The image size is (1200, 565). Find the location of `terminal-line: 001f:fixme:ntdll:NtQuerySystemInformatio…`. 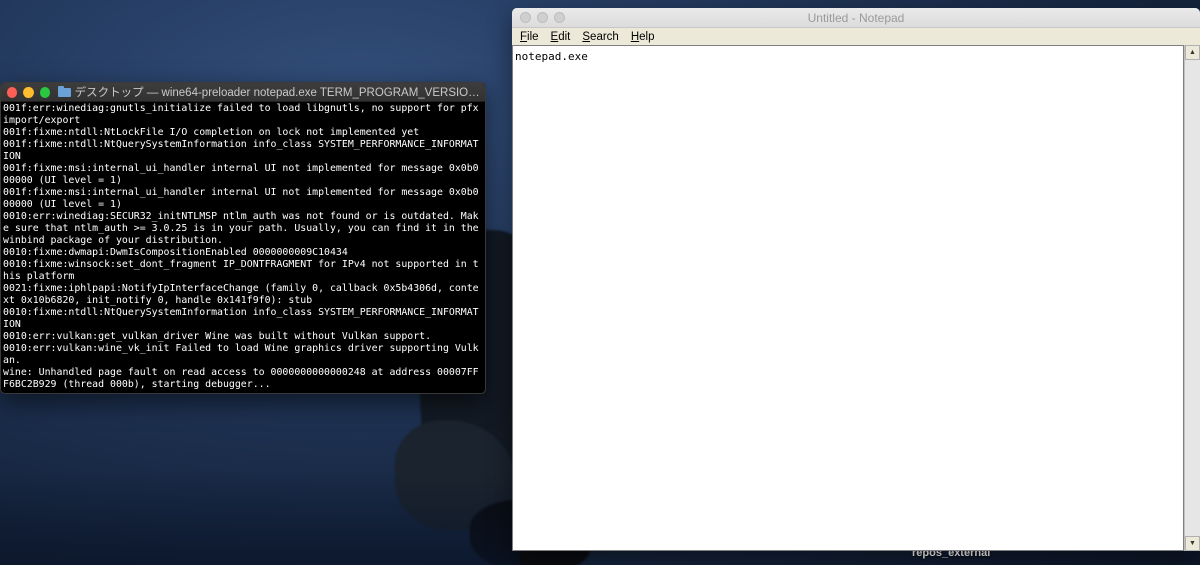

terminal-line: 001f:fixme:ntdll:NtQuerySystemInformatio… is located at coordinates (241, 150).